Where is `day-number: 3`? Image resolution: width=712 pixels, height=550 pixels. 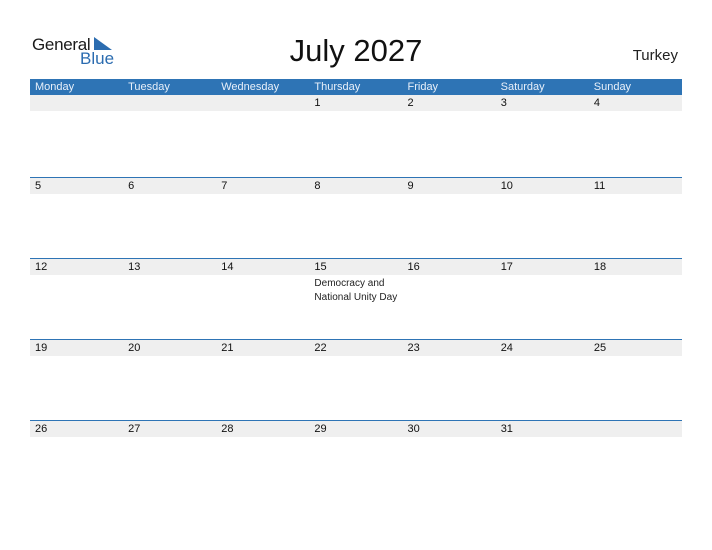 day-number: 3 is located at coordinates (503, 103).